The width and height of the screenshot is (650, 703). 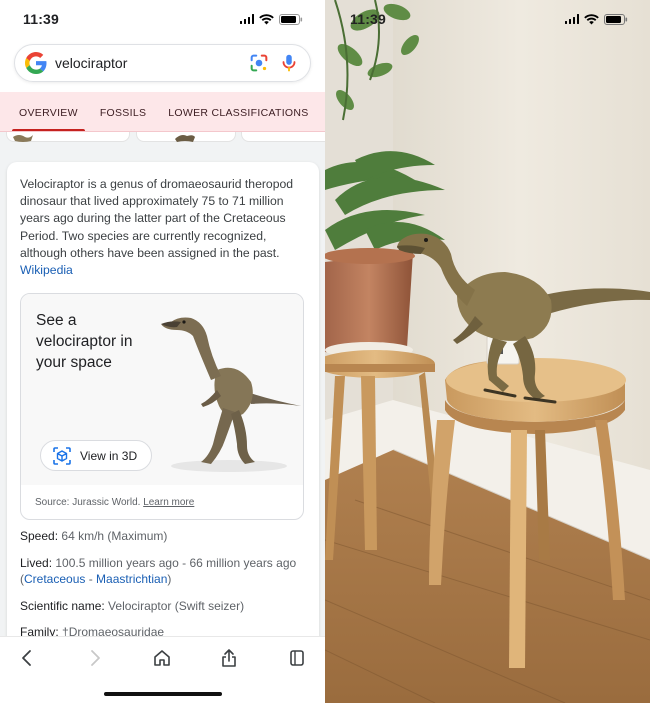 I want to click on tab-overview: OVERVIEW, so click(x=48, y=111).